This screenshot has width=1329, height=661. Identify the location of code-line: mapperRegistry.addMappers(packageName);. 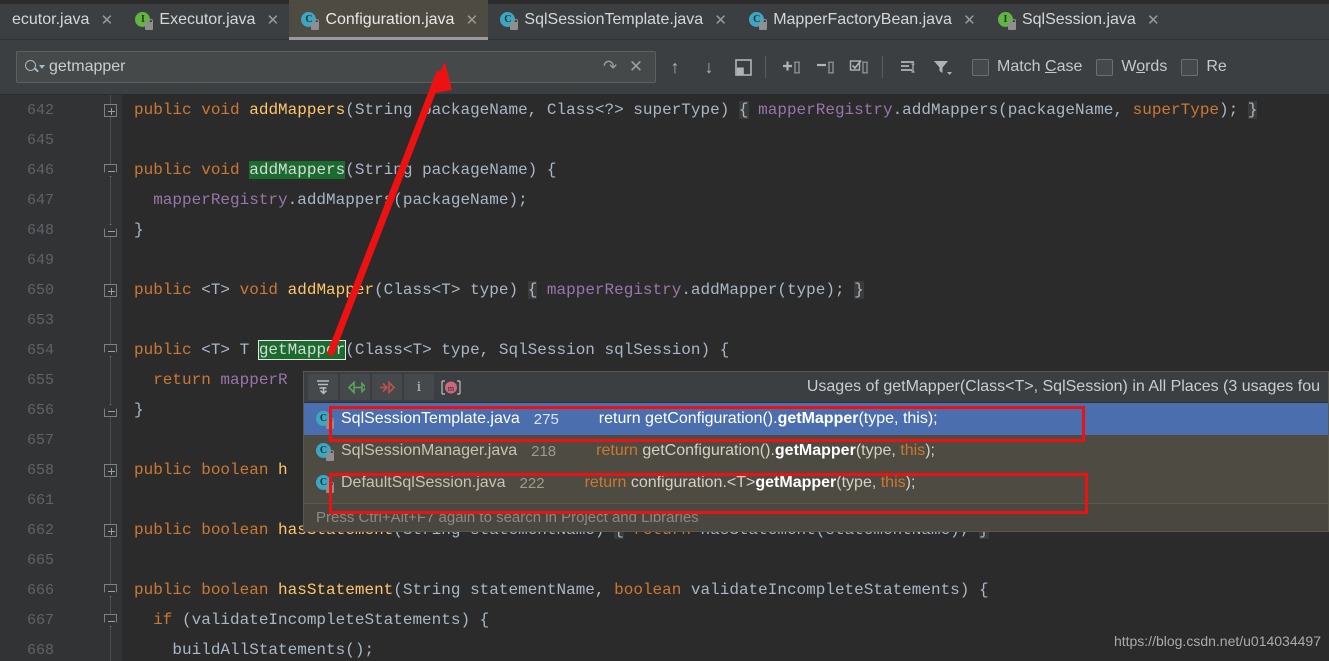
(330, 200).